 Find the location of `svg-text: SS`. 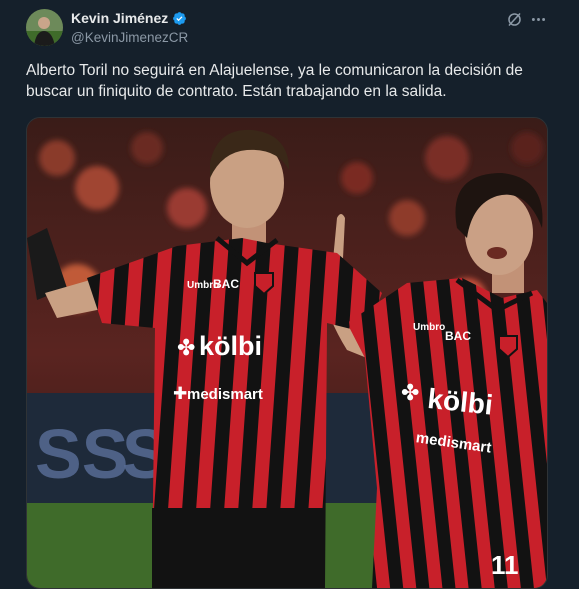

svg-text: SS is located at coordinates (81, 454).